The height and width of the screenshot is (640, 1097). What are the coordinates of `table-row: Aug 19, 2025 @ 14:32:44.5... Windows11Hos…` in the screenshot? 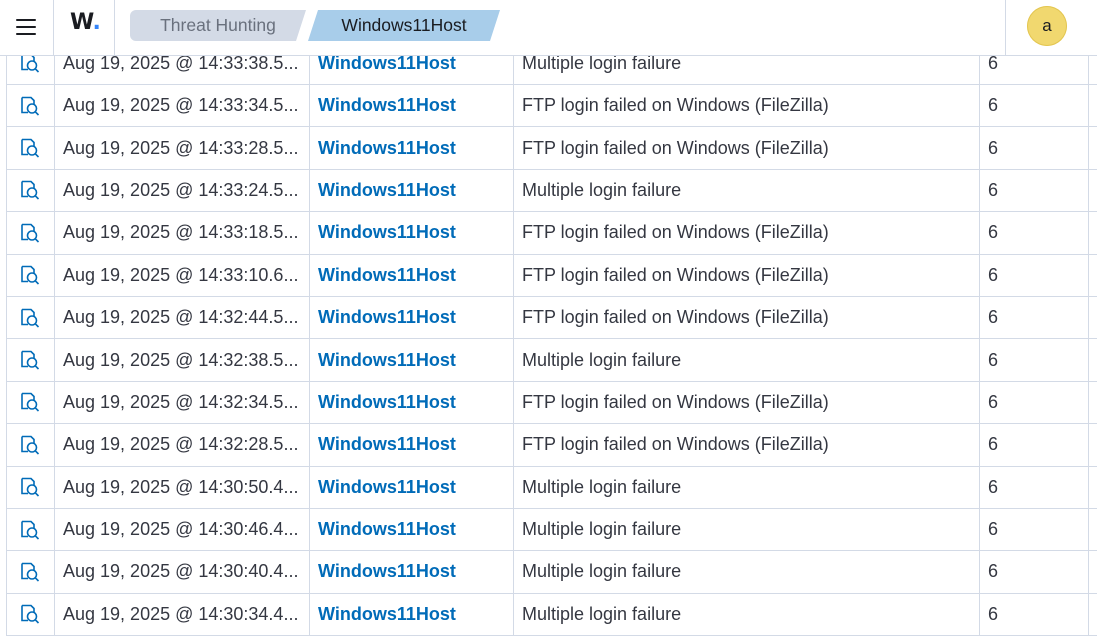 It's located at (551, 318).